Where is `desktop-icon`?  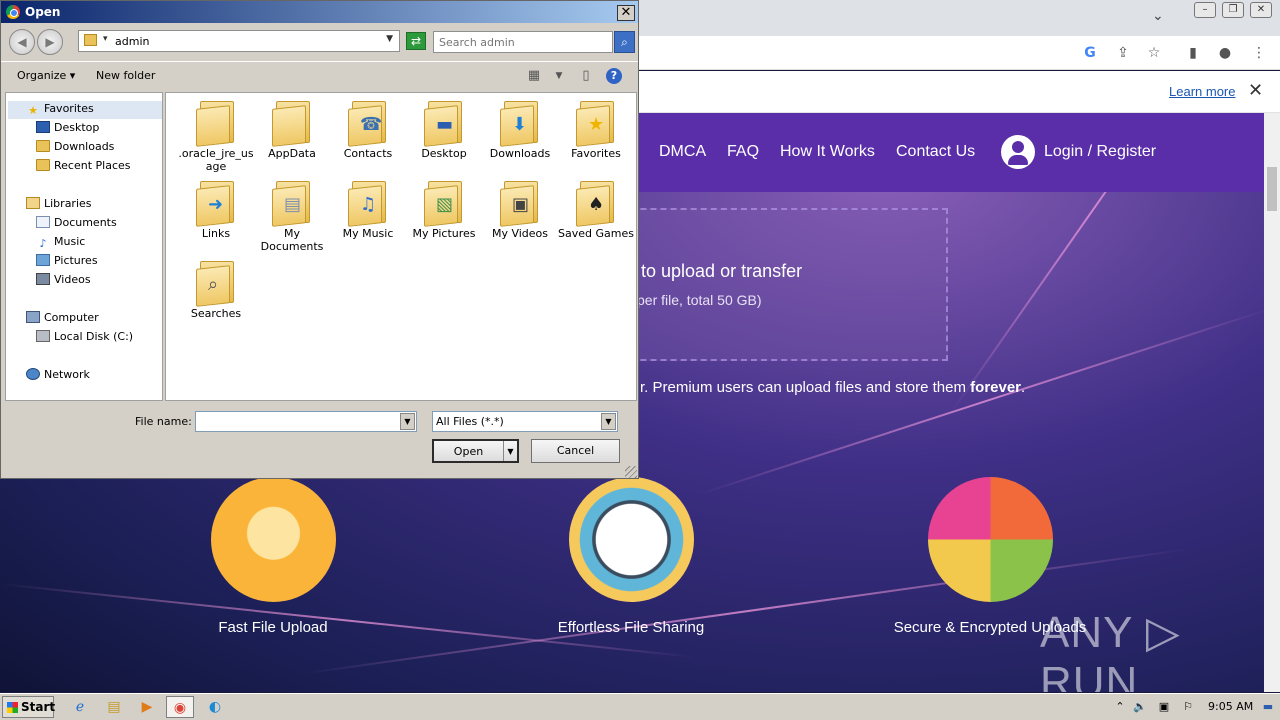 desktop-icon is located at coordinates (43, 127).